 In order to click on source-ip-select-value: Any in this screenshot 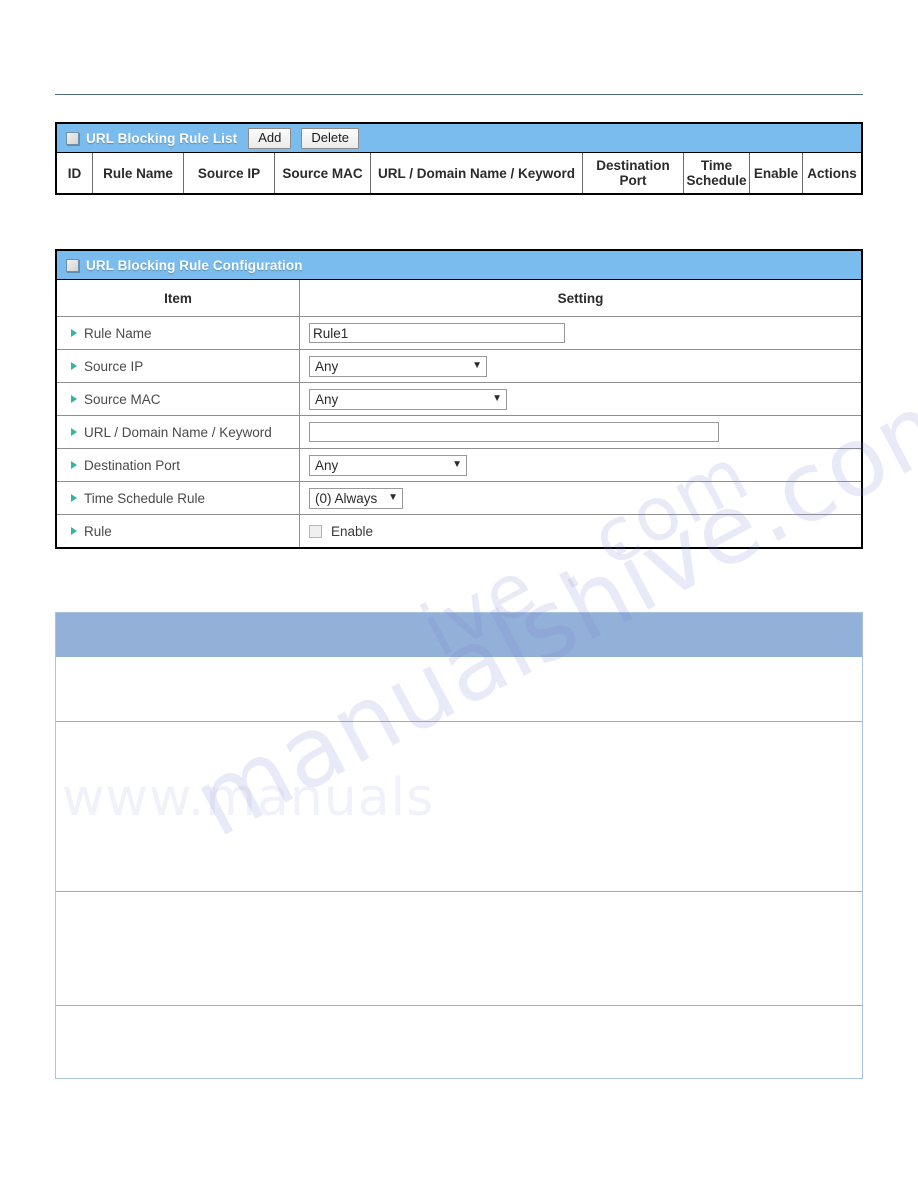, I will do `click(327, 366)`.